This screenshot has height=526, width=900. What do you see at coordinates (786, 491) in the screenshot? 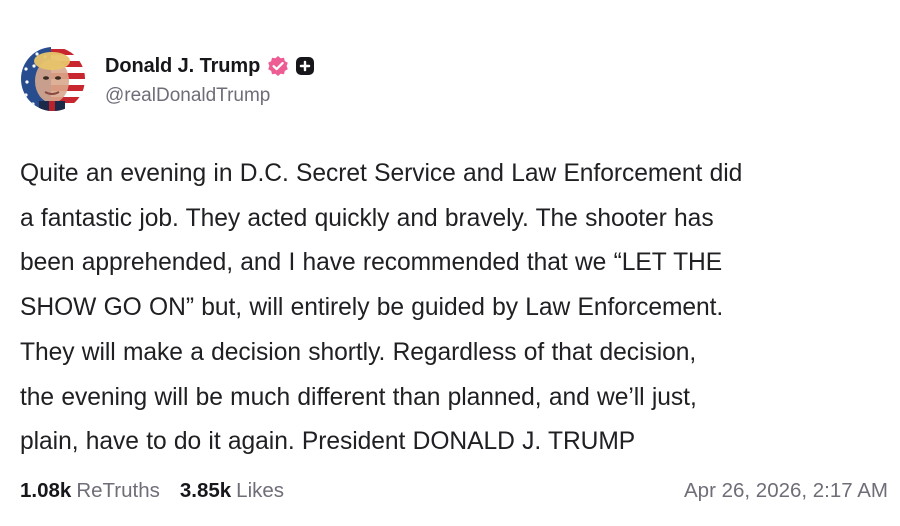
I see `post-timestamp: Apr 26, 2026, 2:17 AM` at bounding box center [786, 491].